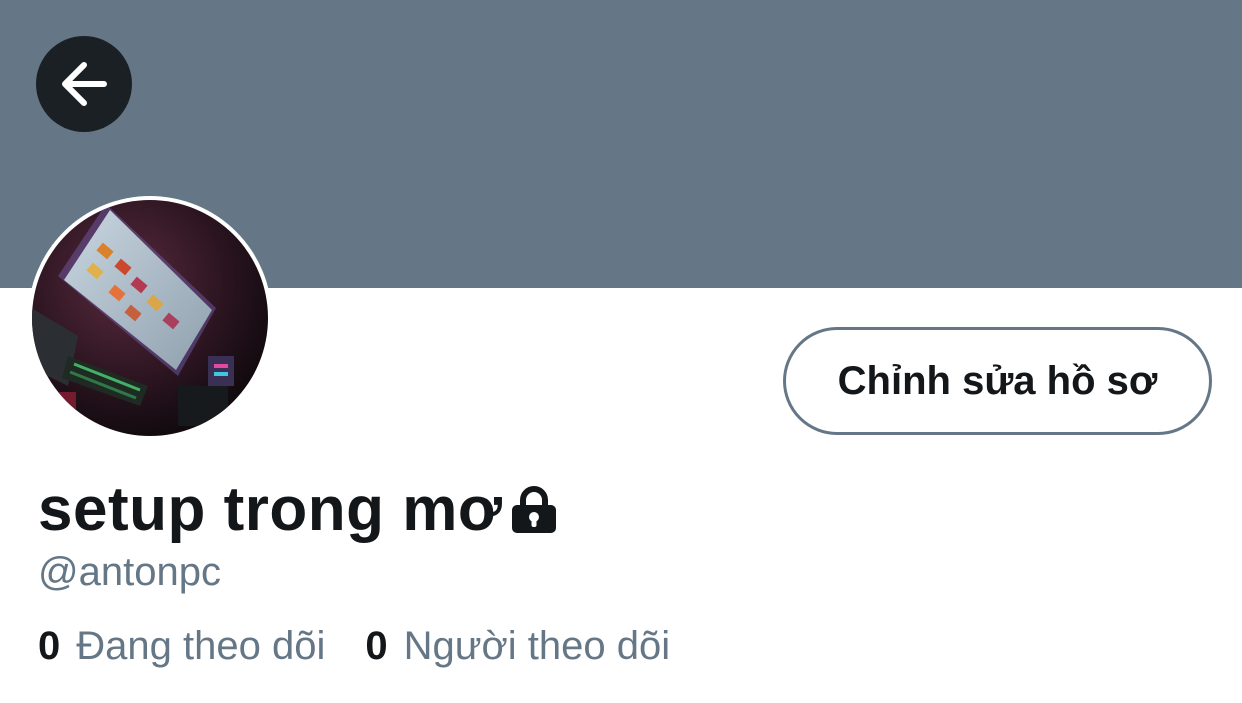  Describe the element at coordinates (535, 510) in the screenshot. I see `lock-icon` at that location.